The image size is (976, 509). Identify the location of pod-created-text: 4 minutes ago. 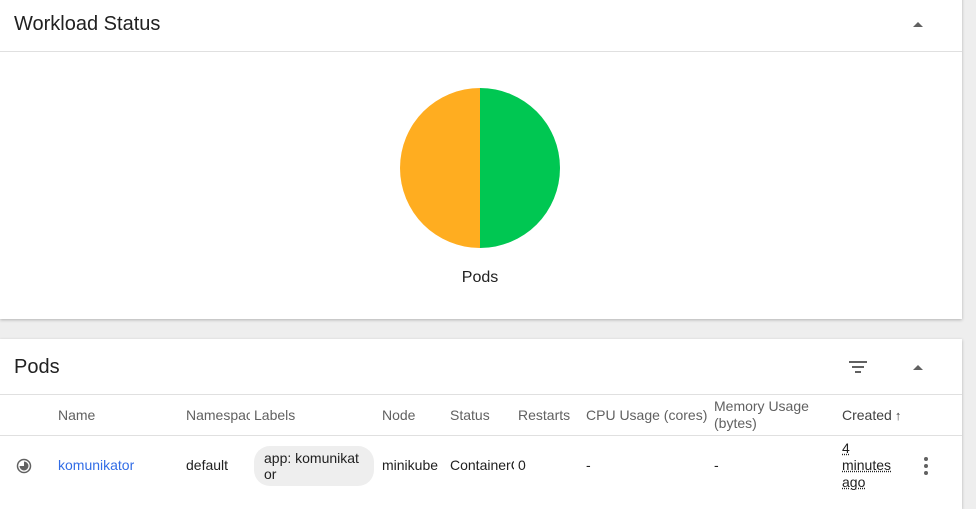
(866, 465).